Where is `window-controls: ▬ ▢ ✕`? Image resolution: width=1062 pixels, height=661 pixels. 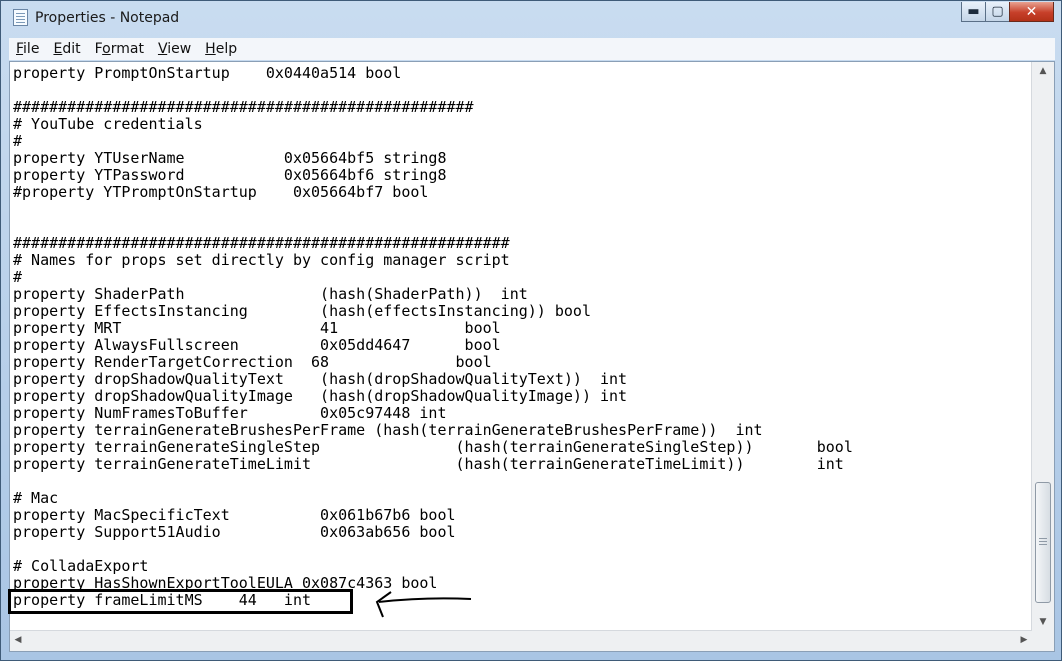
window-controls: ▬ ▢ ✕ is located at coordinates (1007, 13).